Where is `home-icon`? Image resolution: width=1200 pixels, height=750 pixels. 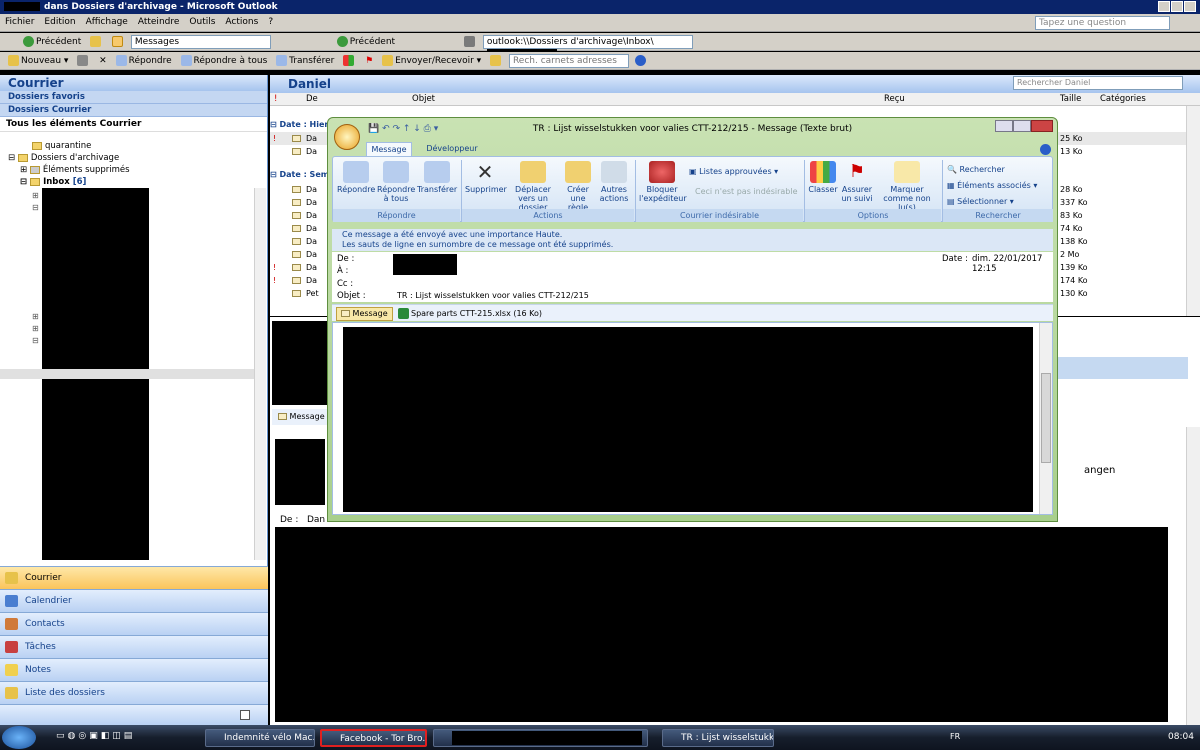 home-icon is located at coordinates (470, 42).